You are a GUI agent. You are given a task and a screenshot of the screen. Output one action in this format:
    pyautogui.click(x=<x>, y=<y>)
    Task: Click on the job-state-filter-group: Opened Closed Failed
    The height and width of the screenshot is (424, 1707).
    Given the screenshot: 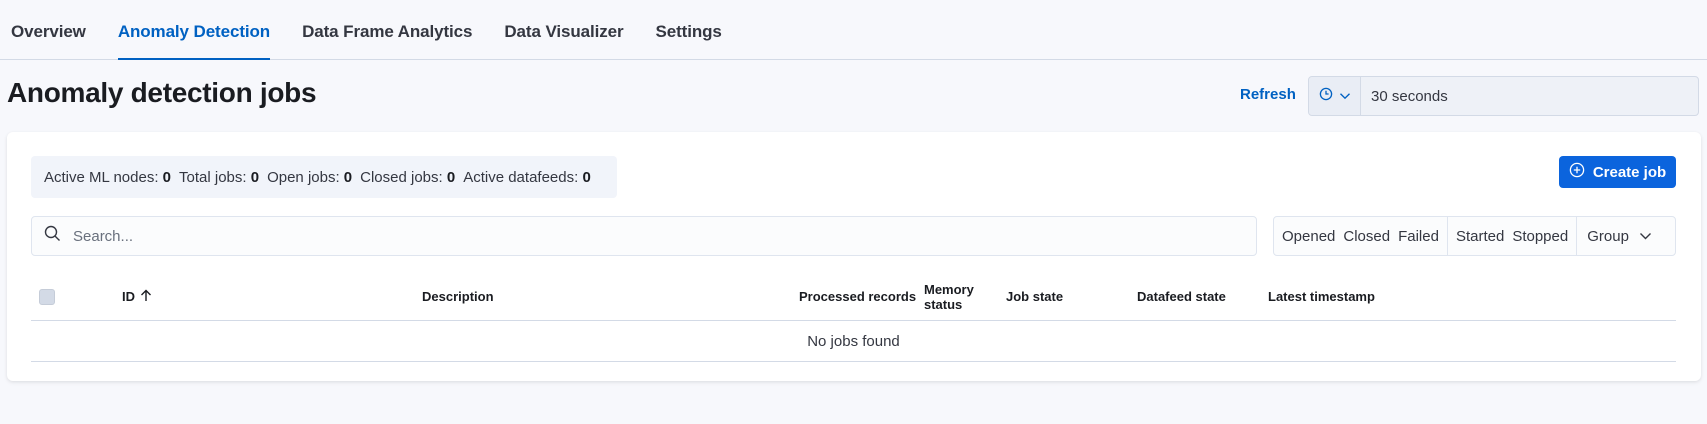 What is the action you would take?
    pyautogui.click(x=1361, y=236)
    